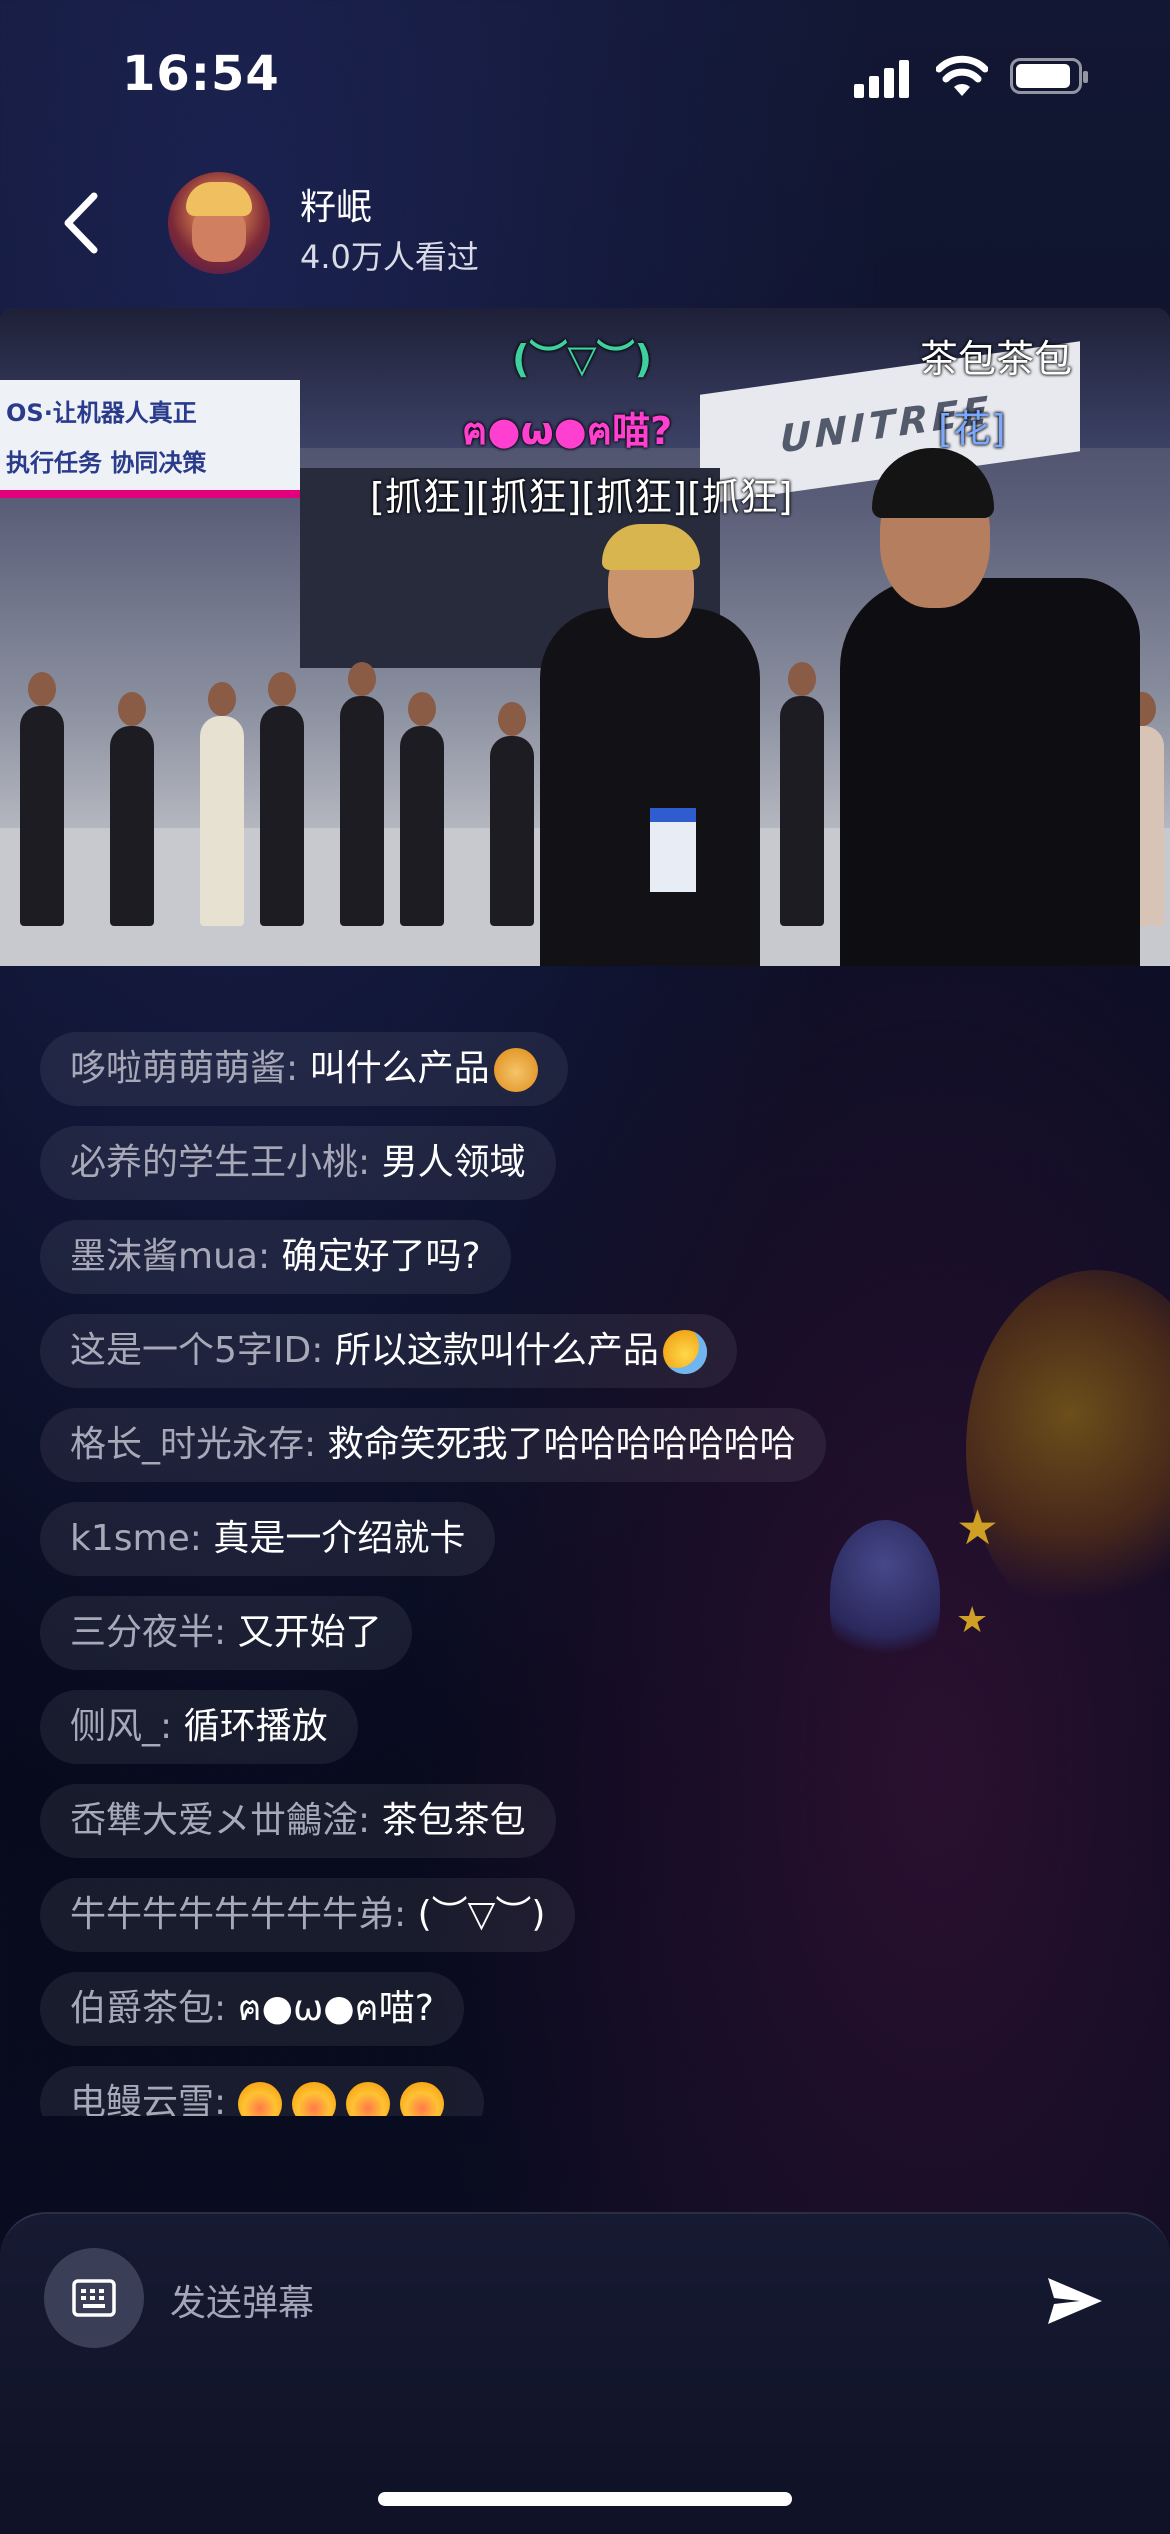 The image size is (1170, 2534). Describe the element at coordinates (226, 1633) in the screenshot. I see `comment-row: 三分夜半: 又开始了` at that location.